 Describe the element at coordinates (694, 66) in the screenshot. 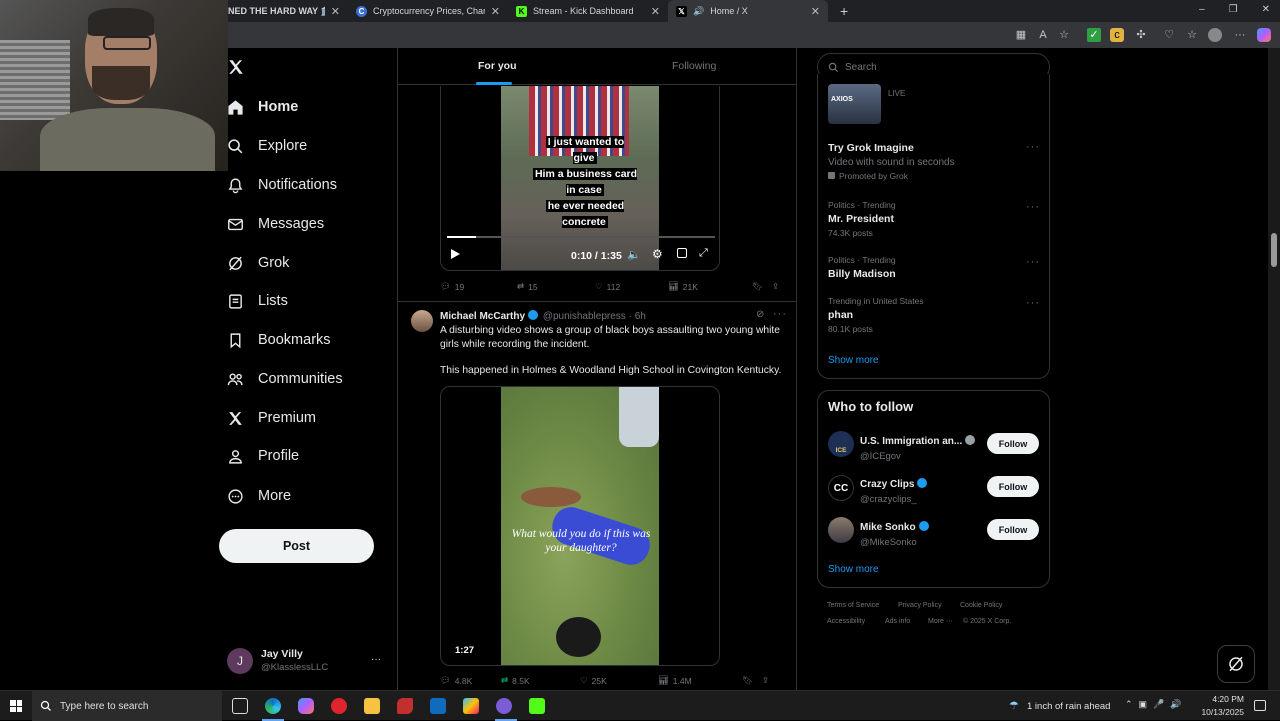

I see `tab-following: Following` at that location.